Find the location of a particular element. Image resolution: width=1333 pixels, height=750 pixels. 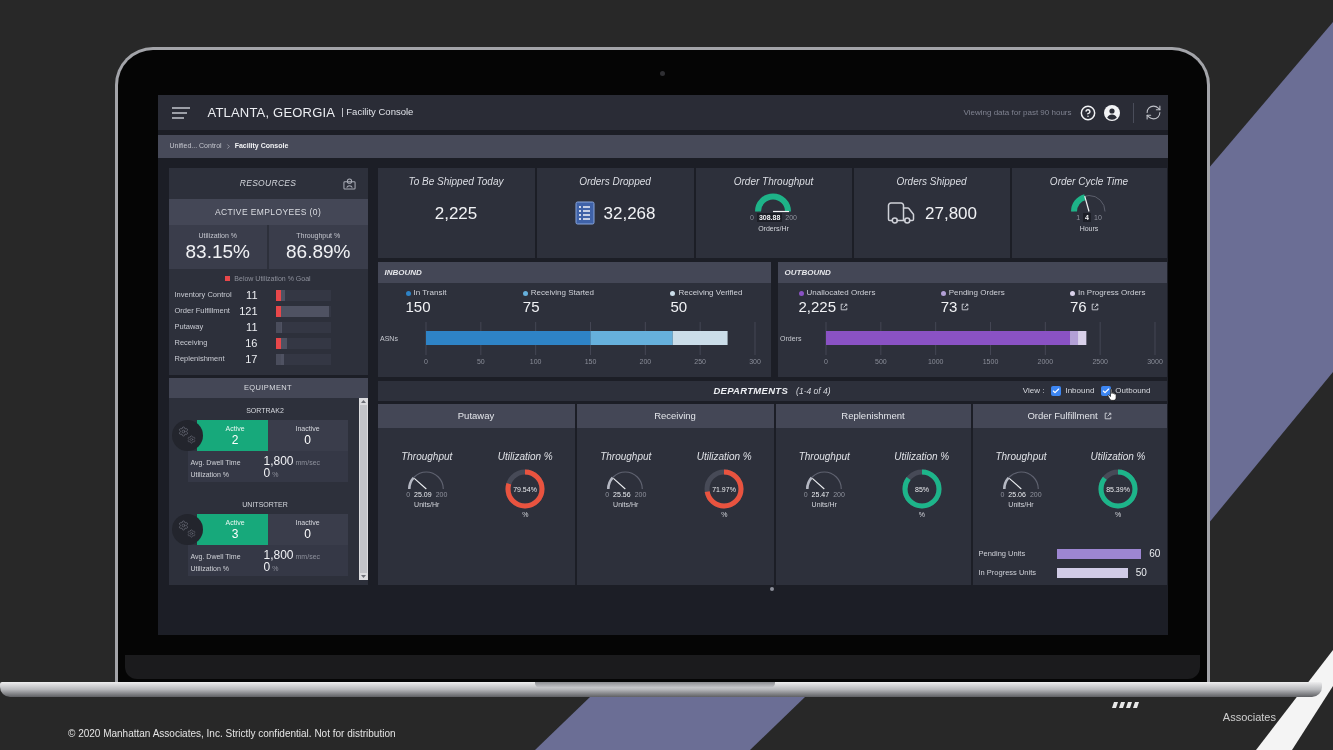

kpi-title: Orders Dropped is located at coordinates (615, 182).